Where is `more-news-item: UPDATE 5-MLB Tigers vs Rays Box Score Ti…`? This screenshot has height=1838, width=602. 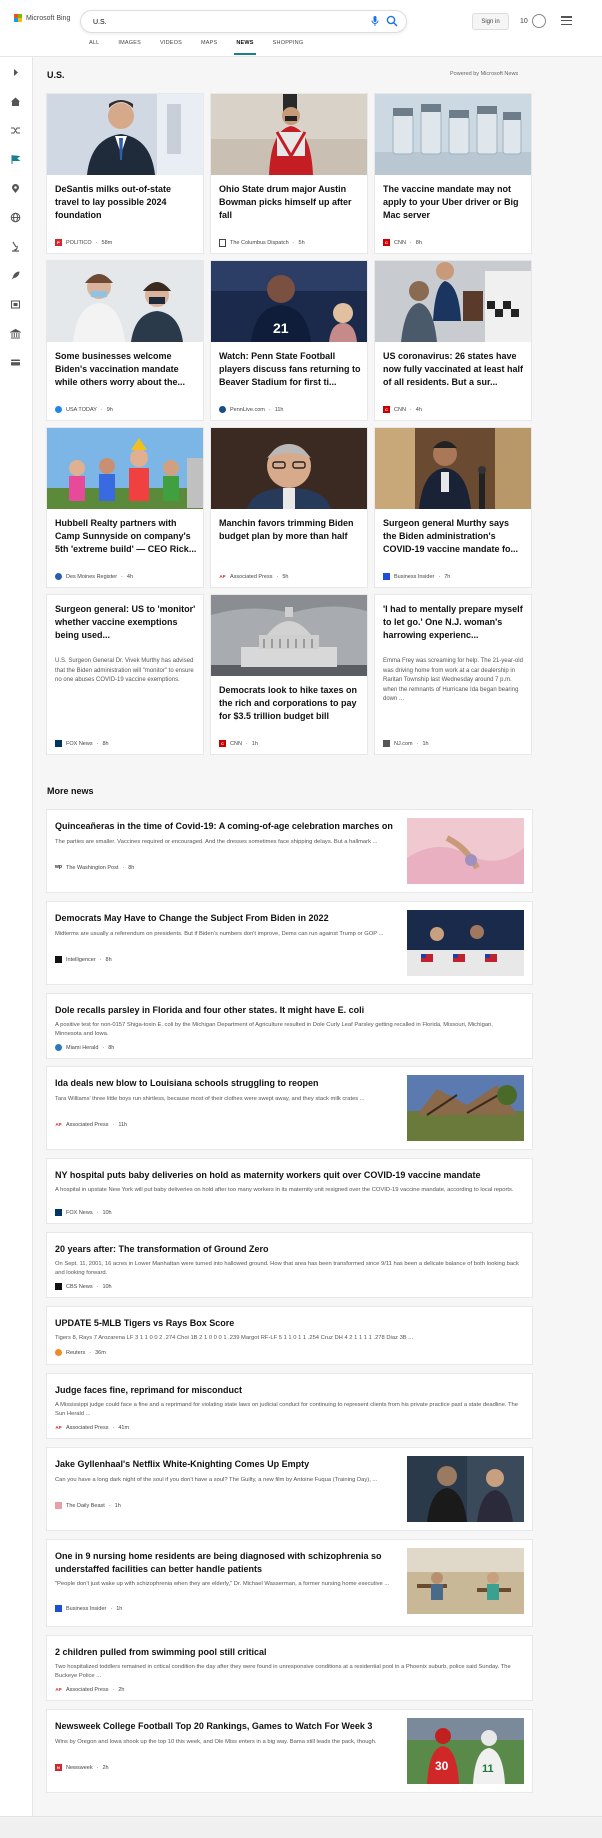 more-news-item: UPDATE 5-MLB Tigers vs Rays Box Score Ti… is located at coordinates (289, 1335).